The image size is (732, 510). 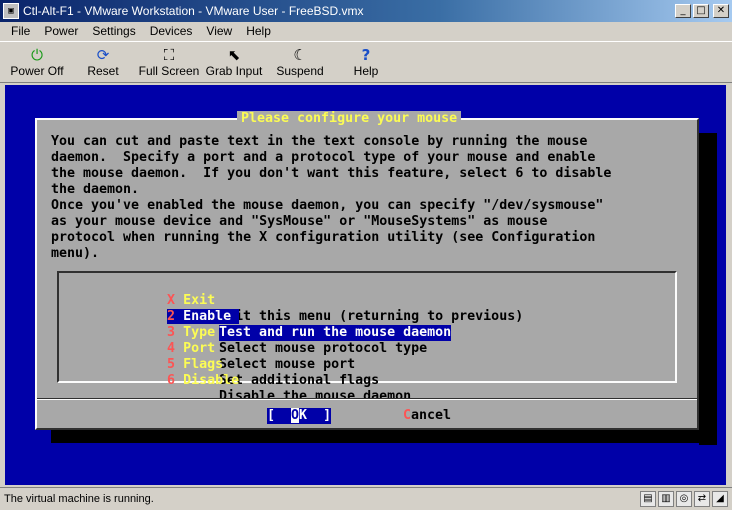 I want to click on maximize-button: □, so click(x=701, y=11).